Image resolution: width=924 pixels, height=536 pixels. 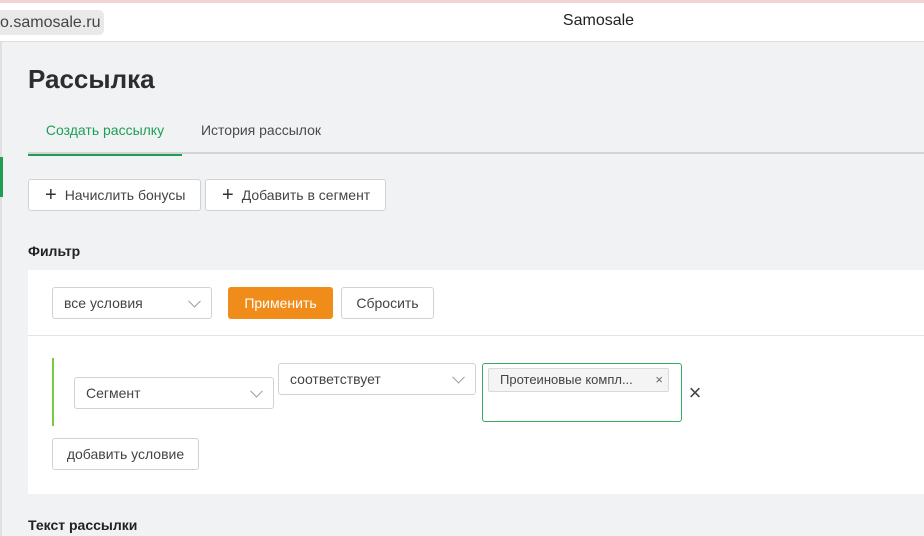 I want to click on conditions-mode-select: все условия, so click(x=132, y=303).